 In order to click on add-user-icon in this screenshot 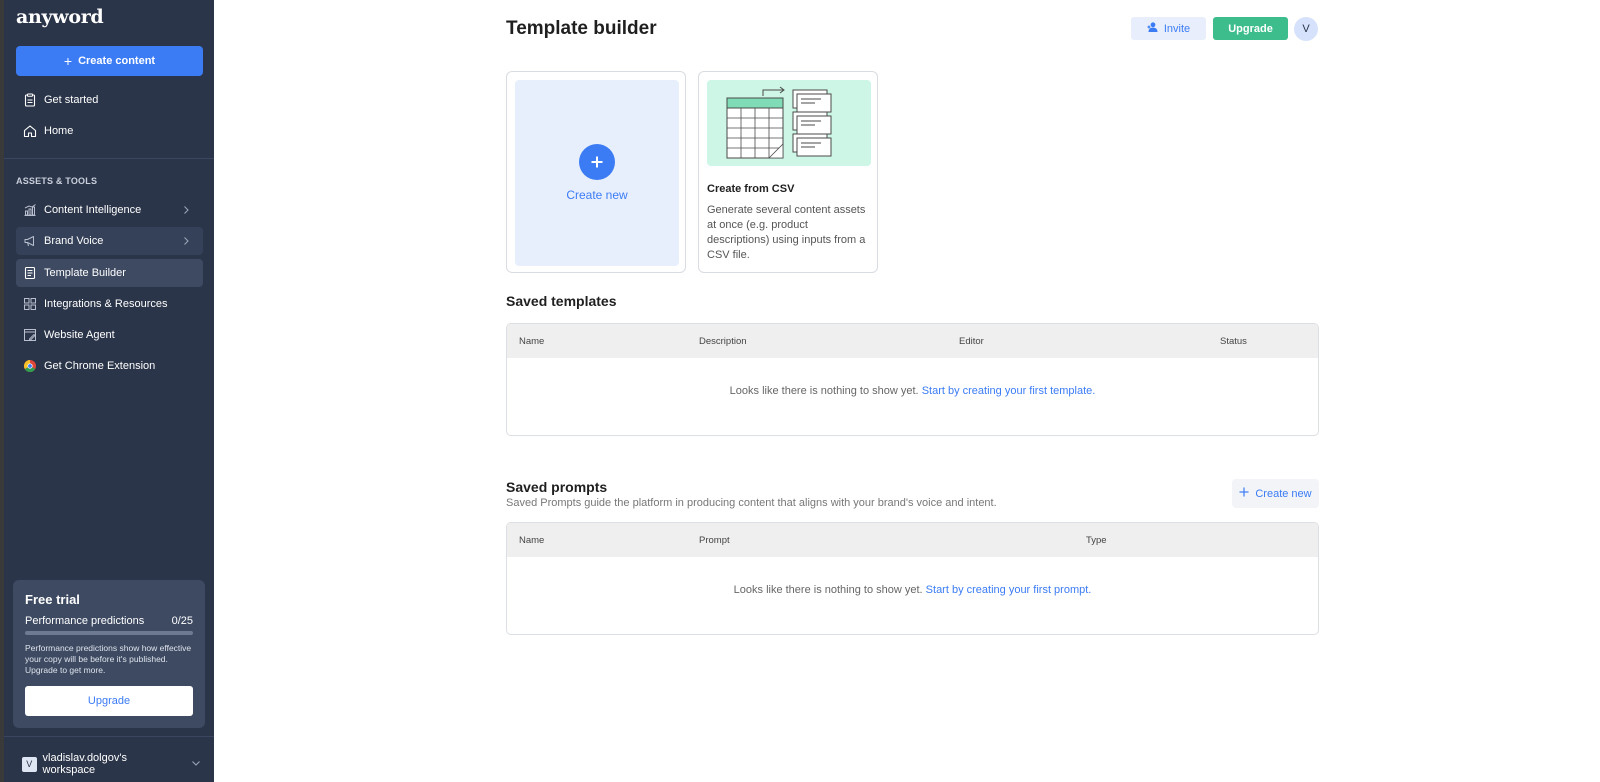, I will do `click(1153, 28)`.